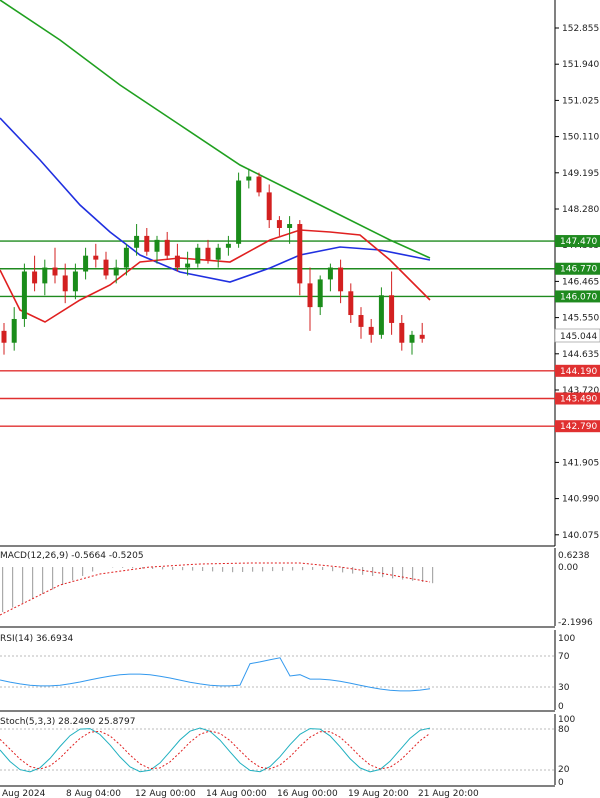 The height and width of the screenshot is (798, 600). What do you see at coordinates (564, 730) in the screenshot?
I see `stoch-tick: 80` at bounding box center [564, 730].